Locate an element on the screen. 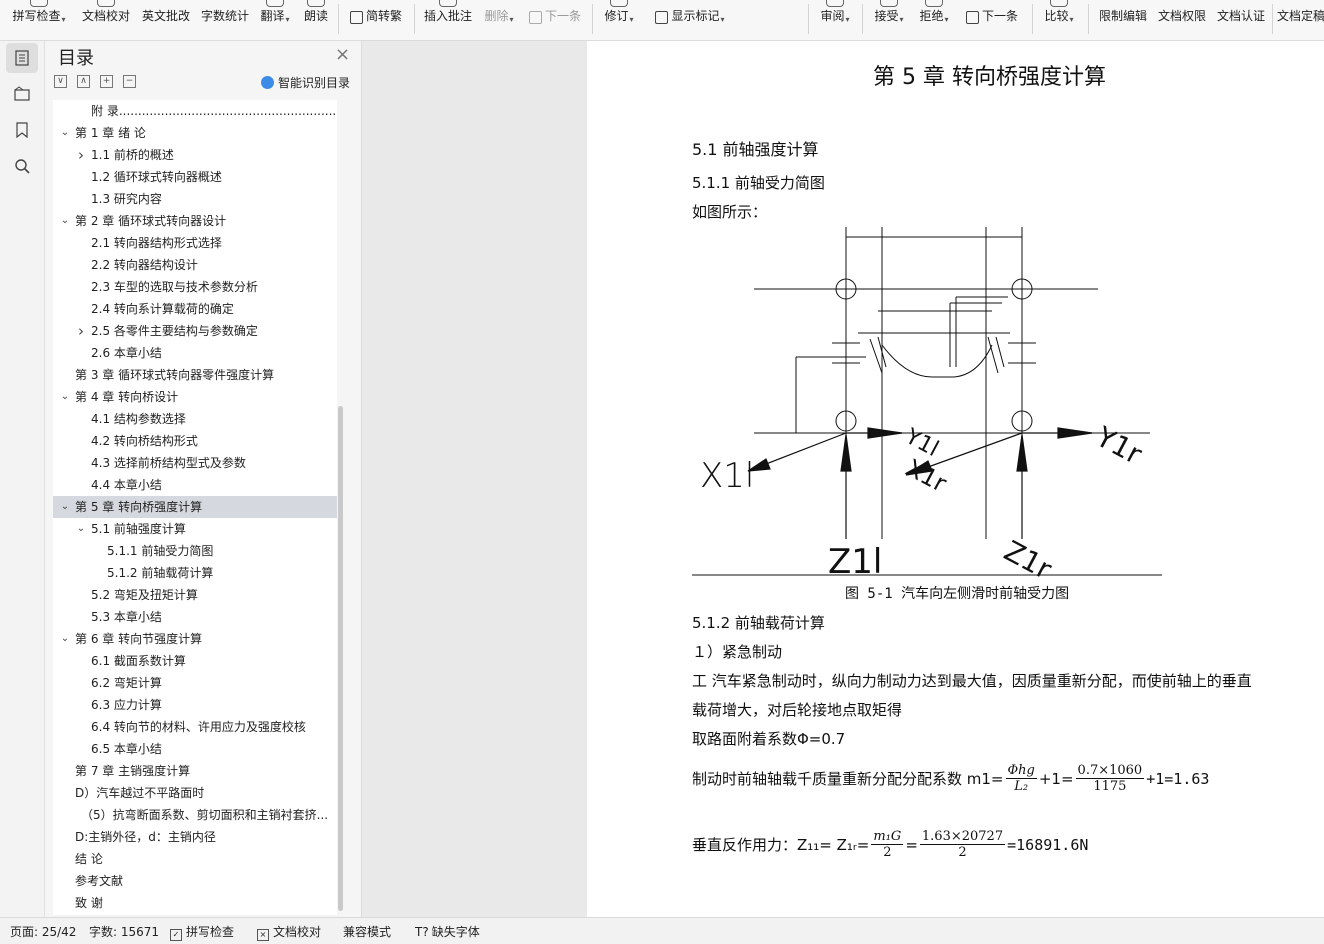 This screenshot has height=944, width=1324. toc-scrollbar is located at coordinates (340, 658).